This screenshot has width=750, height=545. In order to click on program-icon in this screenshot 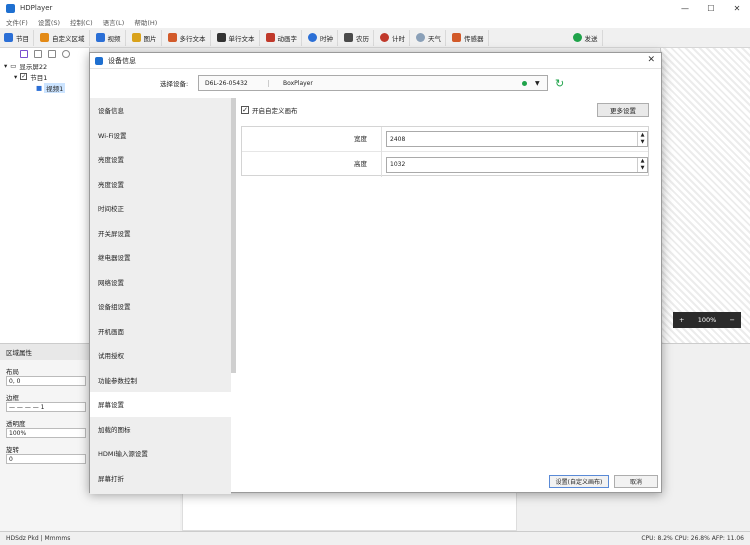, I will do `click(8, 37)`.